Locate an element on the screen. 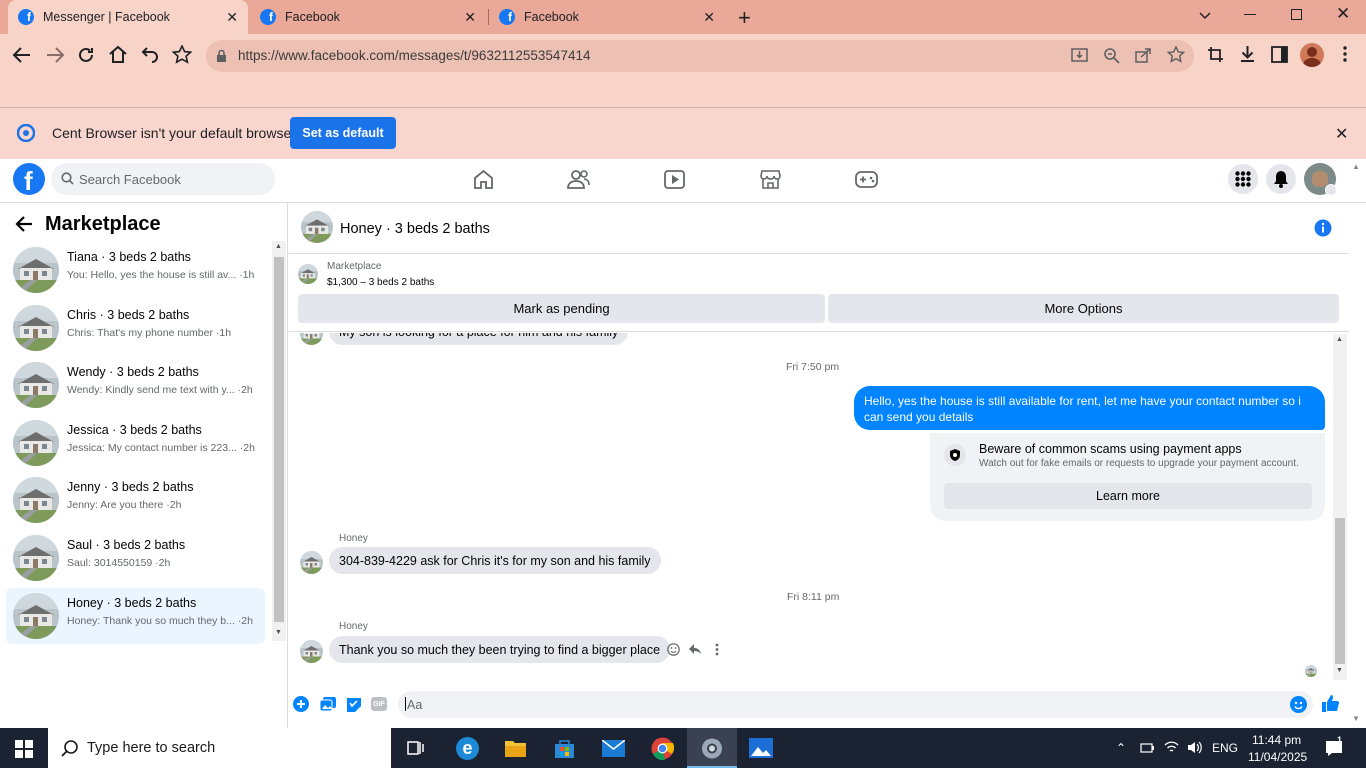  message-more-icon is located at coordinates (717, 649).